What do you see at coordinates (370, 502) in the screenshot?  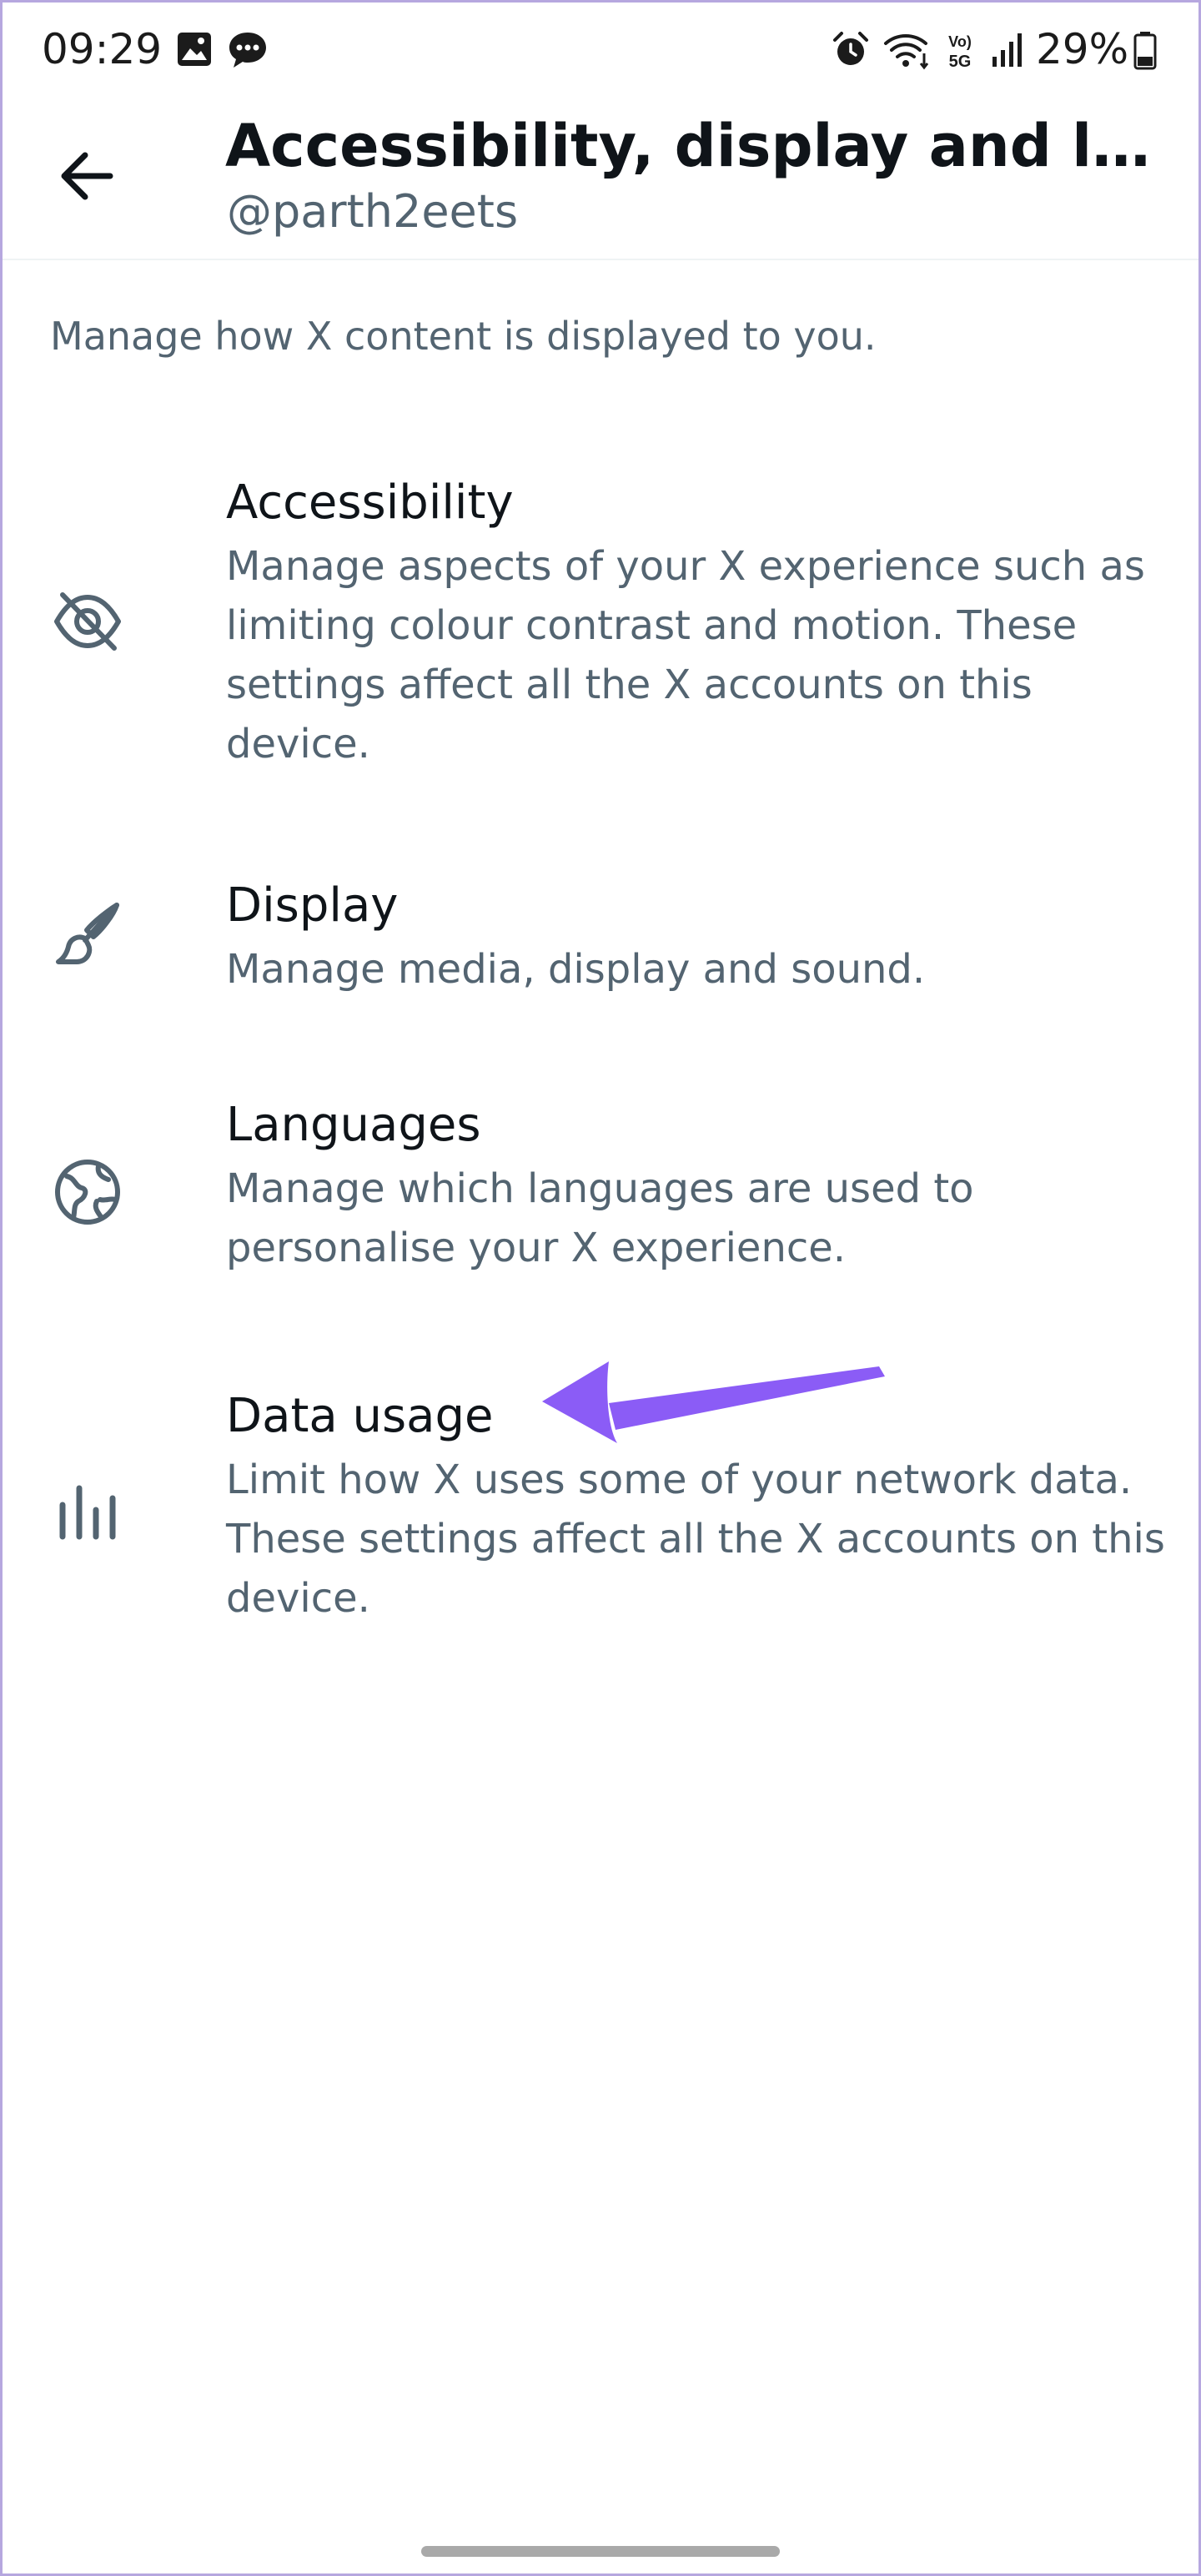 I see `menu-item-title: Accessibility` at bounding box center [370, 502].